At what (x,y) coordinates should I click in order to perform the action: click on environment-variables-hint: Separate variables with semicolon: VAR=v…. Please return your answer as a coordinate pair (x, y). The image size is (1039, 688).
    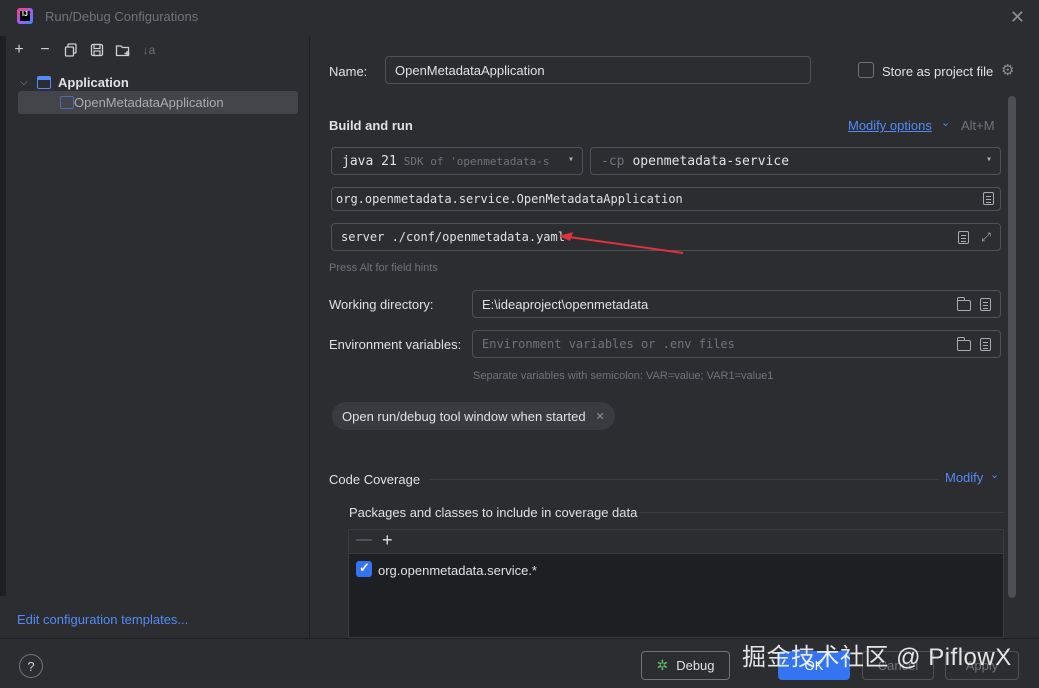
    Looking at the image, I should click on (623, 376).